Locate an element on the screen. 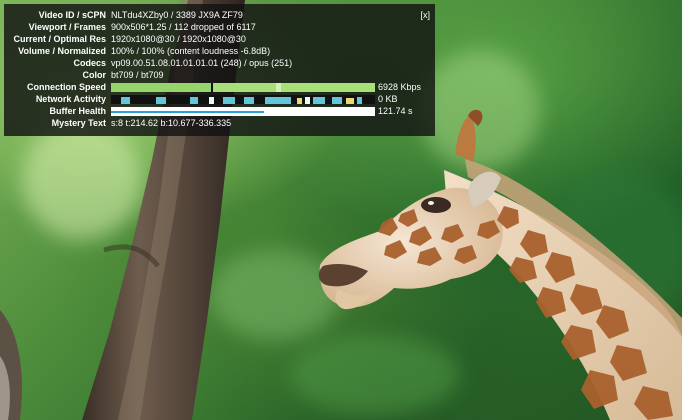 The height and width of the screenshot is (420, 682). connection-speed-graph is located at coordinates (243, 87).